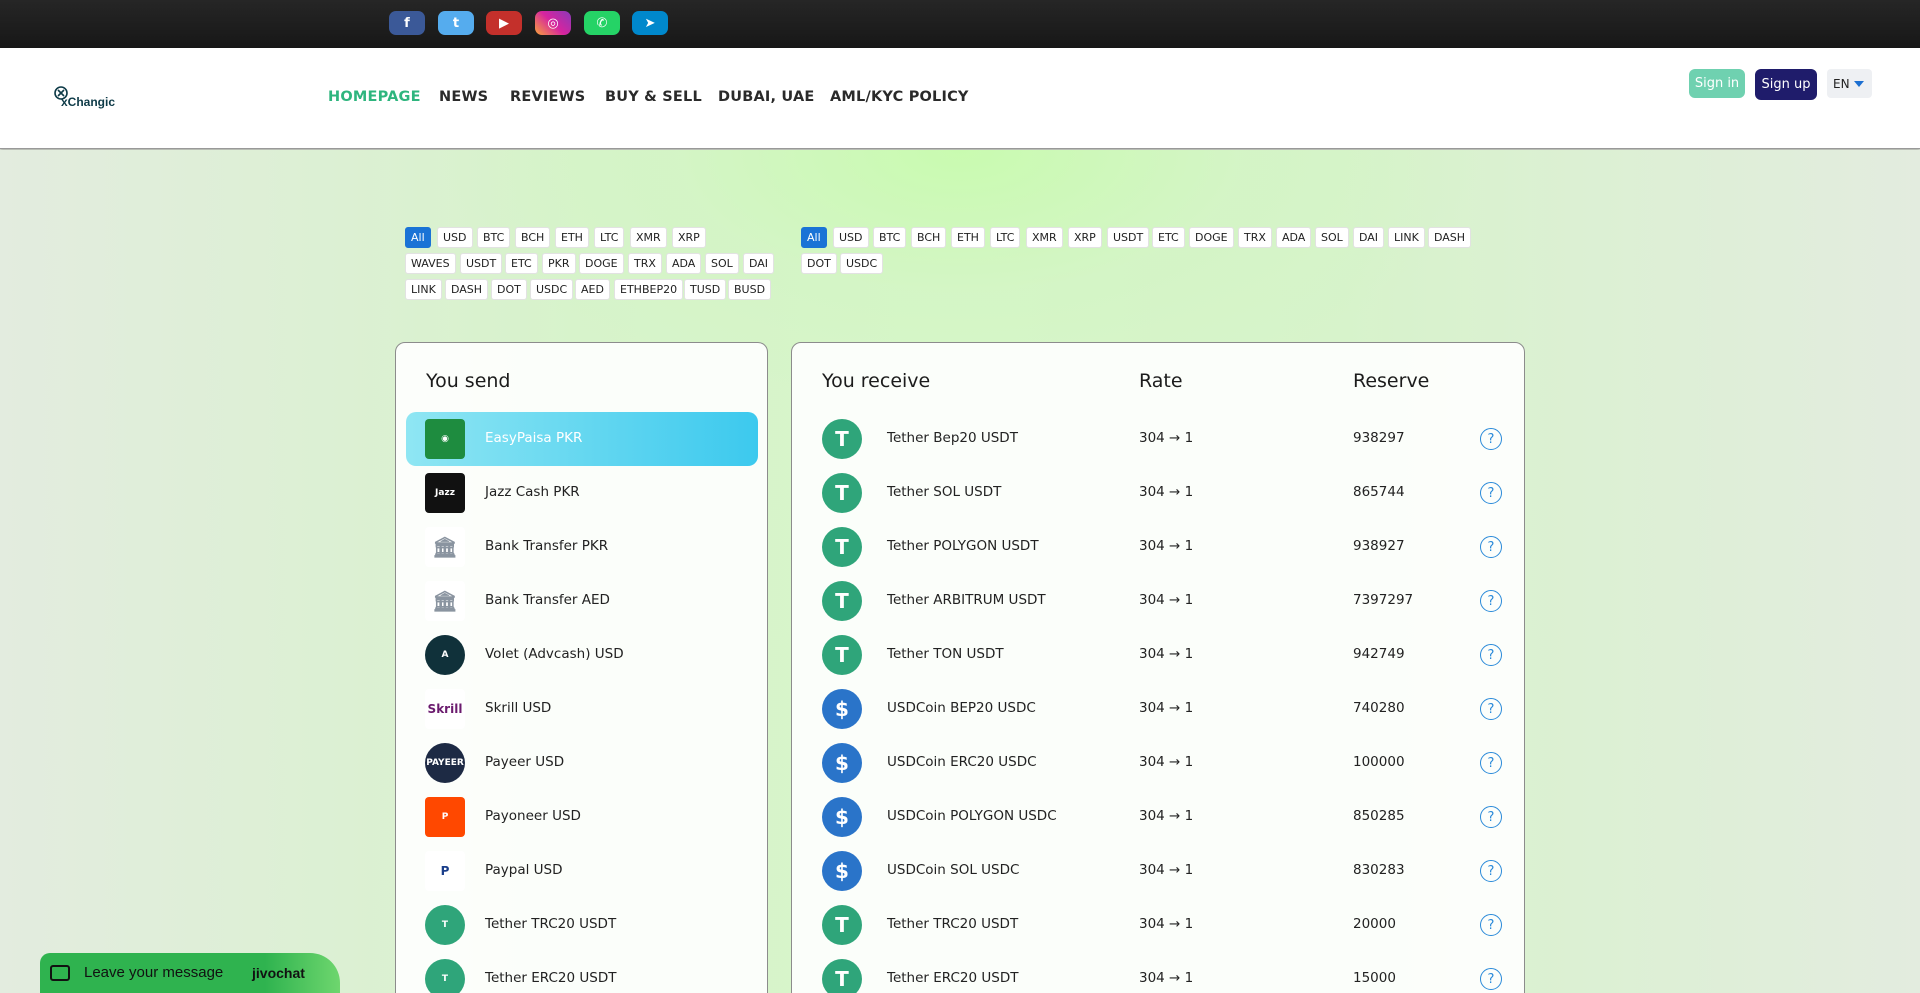 Image resolution: width=1920 pixels, height=993 pixels. I want to click on send-filter-eth: ETH, so click(572, 237).